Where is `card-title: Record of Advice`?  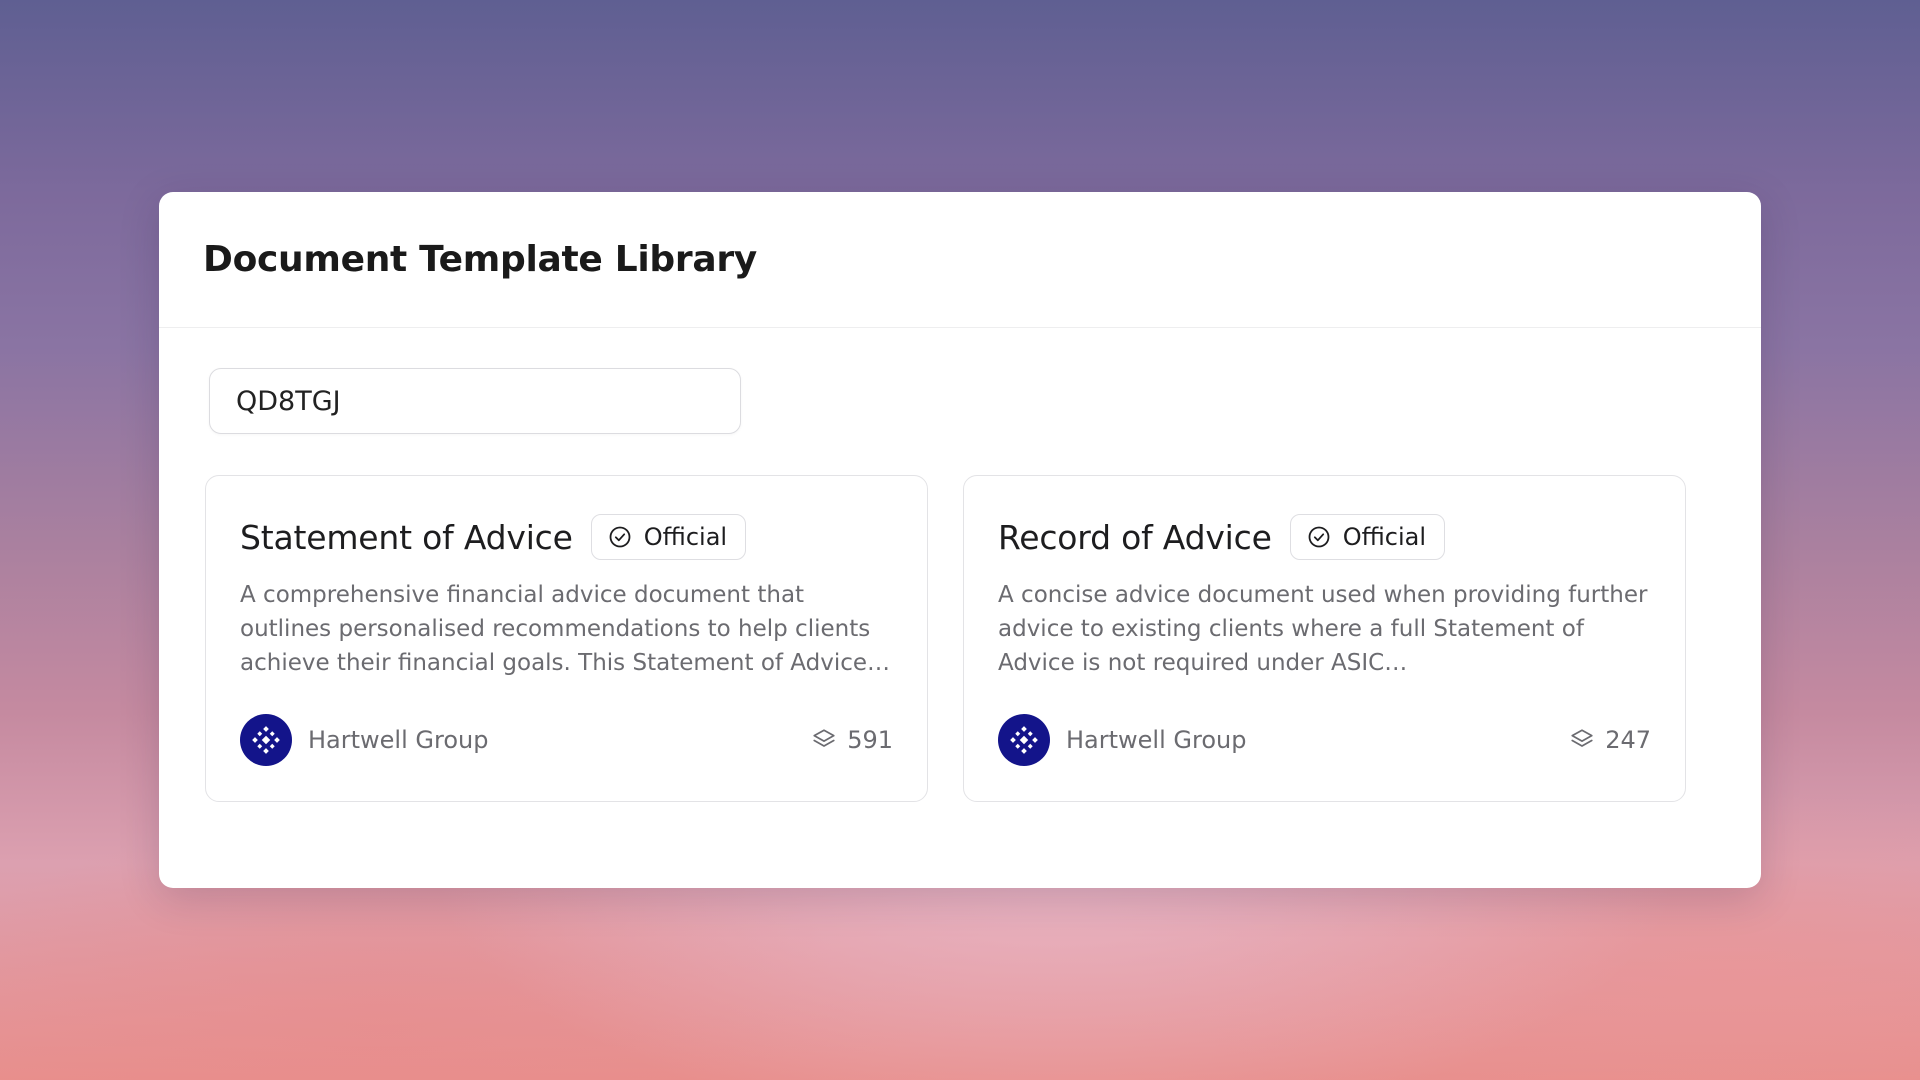
card-title: Record of Advice is located at coordinates (1135, 537).